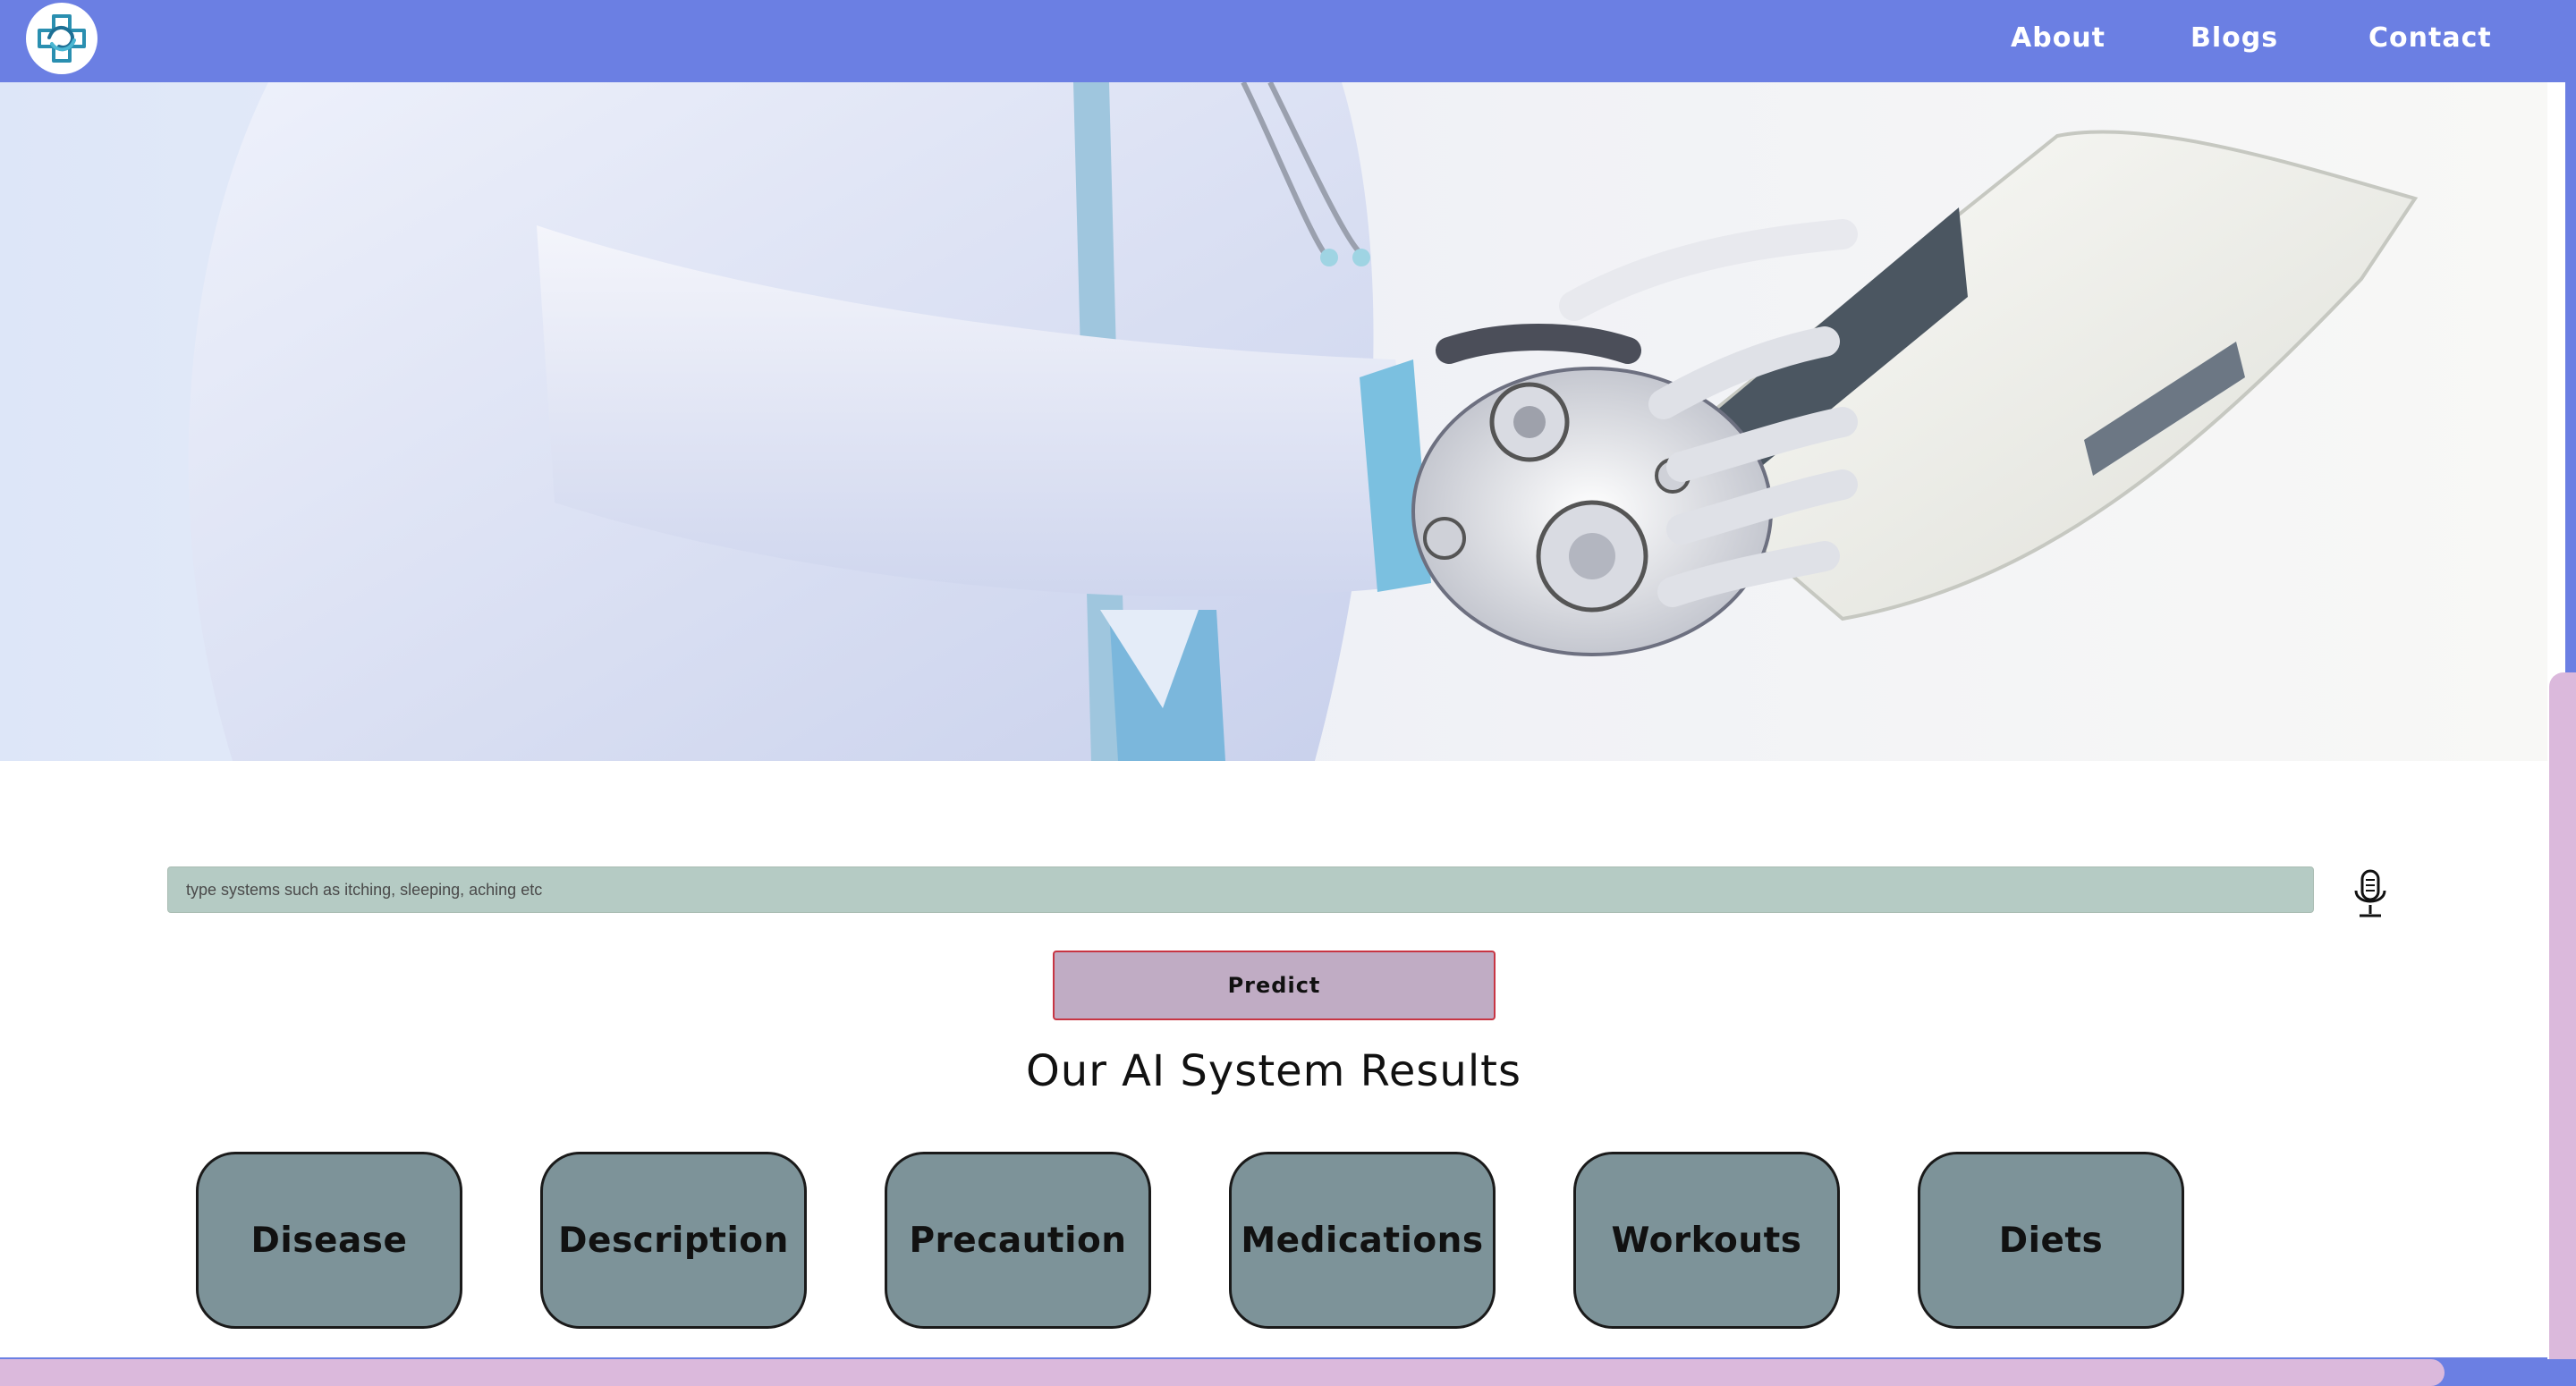 The width and height of the screenshot is (2576, 1386). What do you see at coordinates (1288, 41) in the screenshot?
I see `navbar: About Blogs Contact` at bounding box center [1288, 41].